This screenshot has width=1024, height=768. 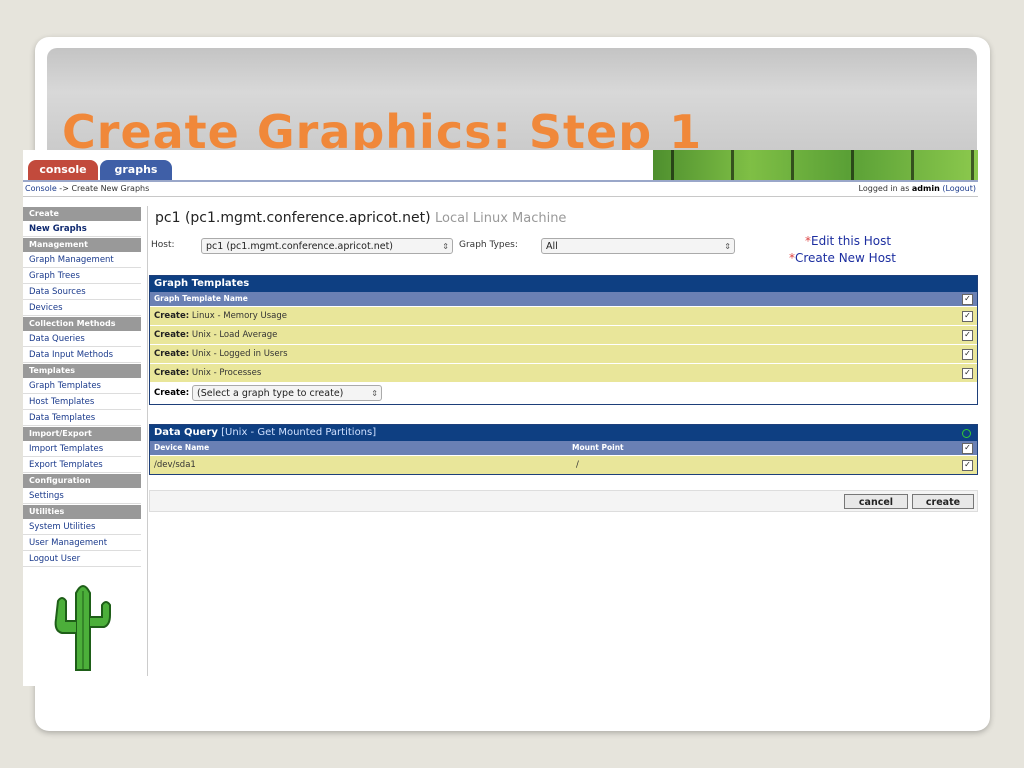 I want to click on host-select: pc1 (pc1.mgmt.conference.apricot.net) ⇕, so click(x=327, y=246).